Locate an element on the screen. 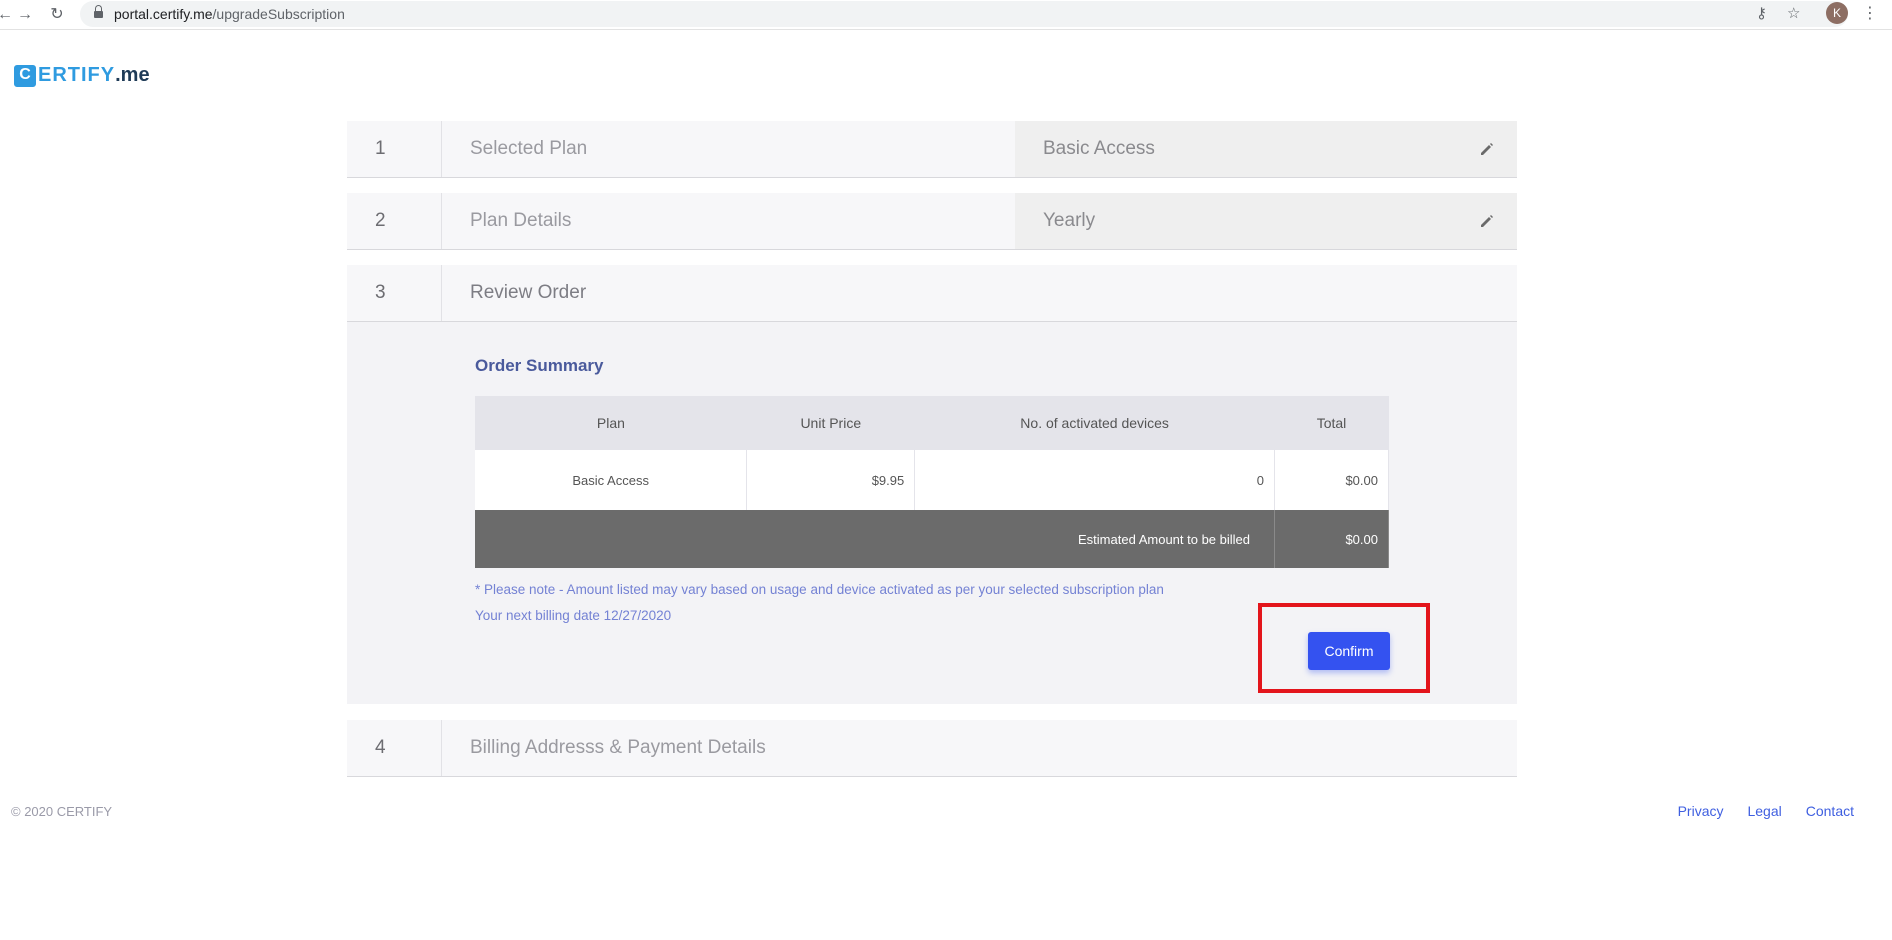 The image size is (1892, 940). logo-mark: C is located at coordinates (25, 75).